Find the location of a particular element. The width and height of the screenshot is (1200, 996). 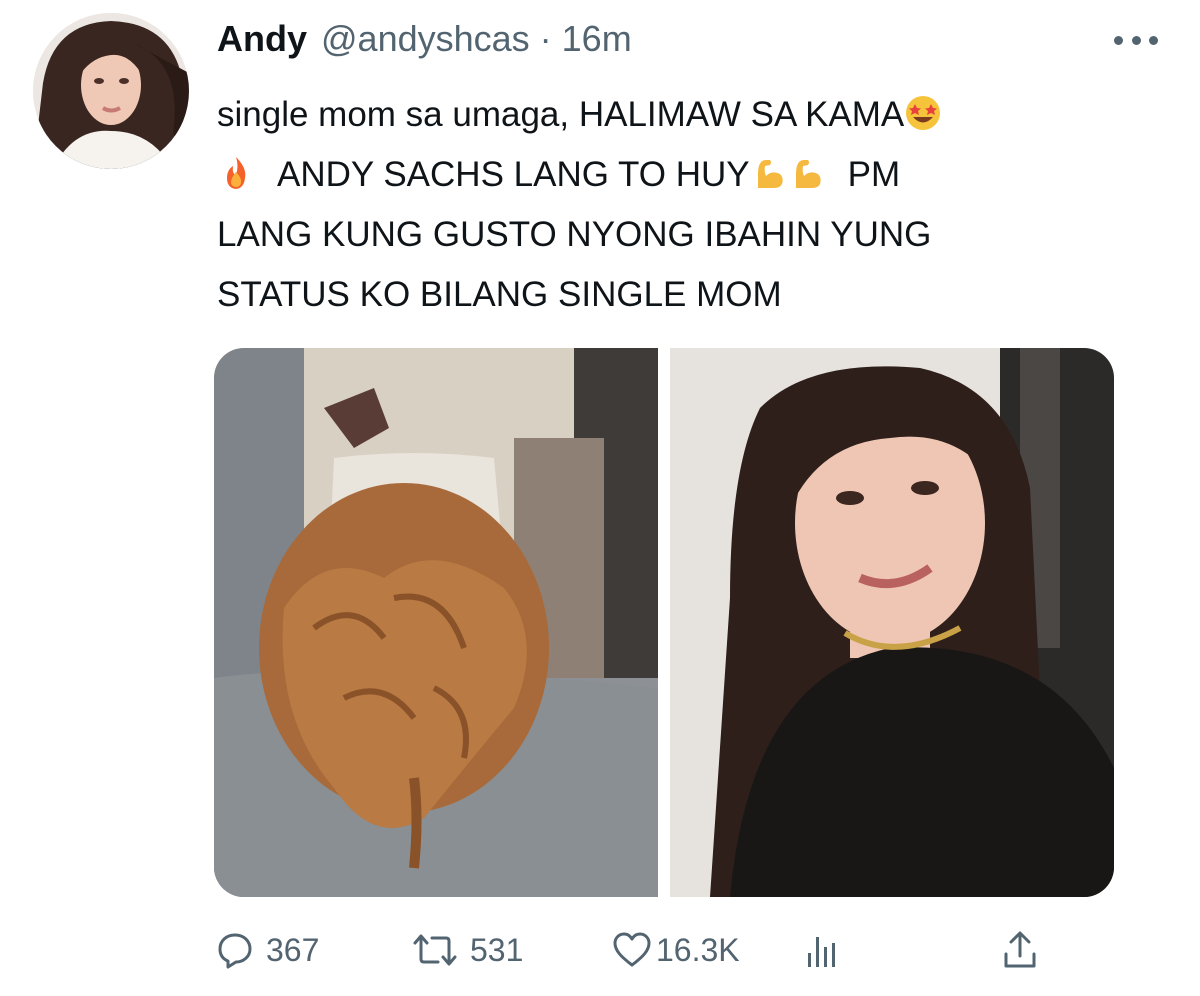

star-struck-emoji-icon is located at coordinates (923, 113).